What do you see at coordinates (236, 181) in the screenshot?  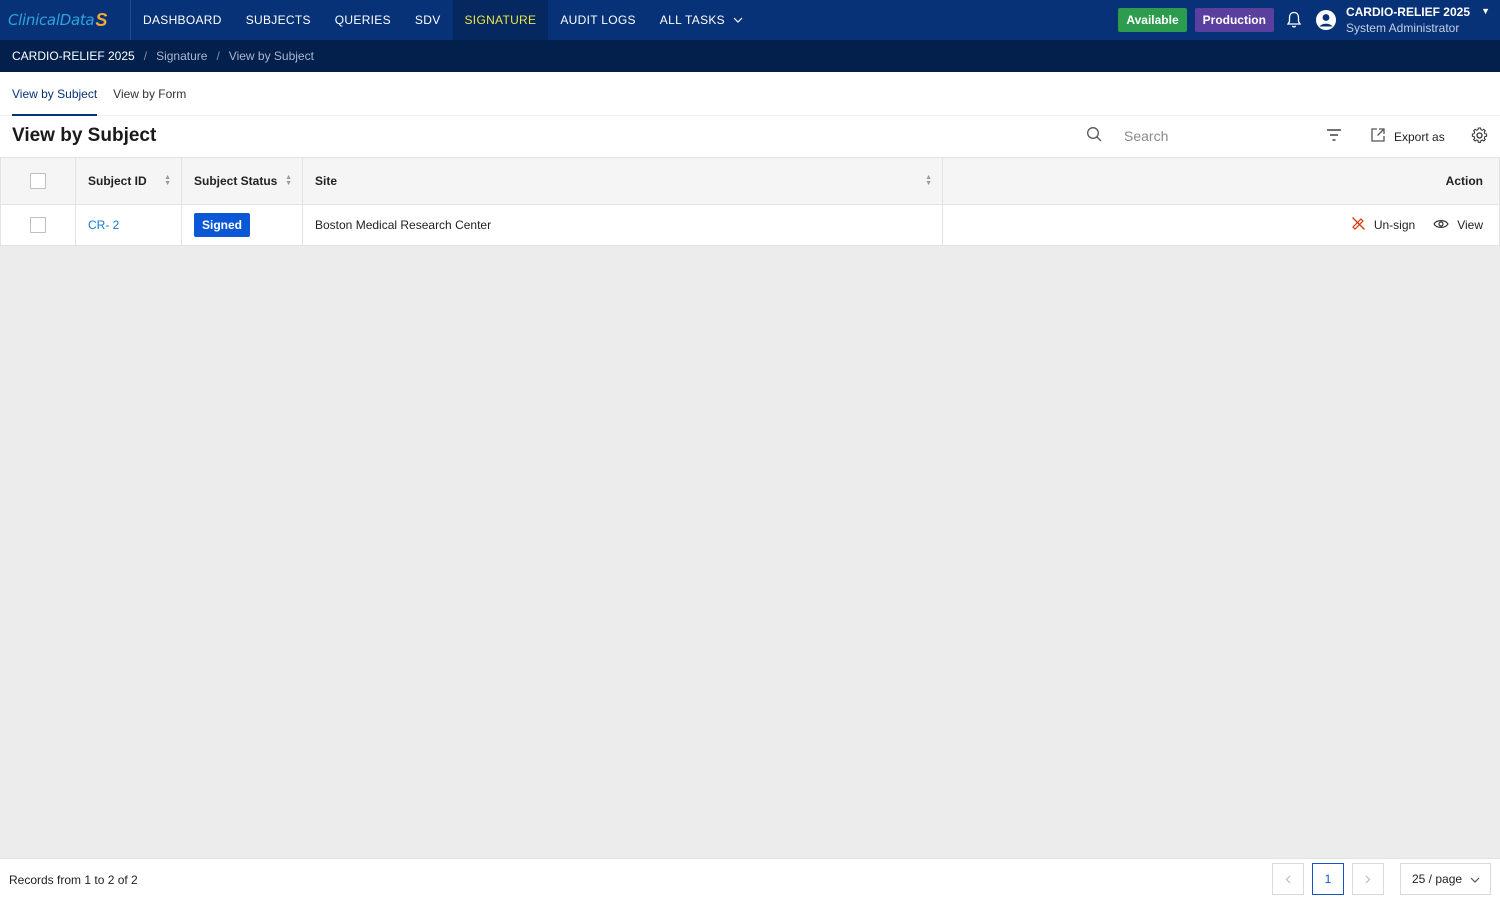 I see `column-label: Subject Status` at bounding box center [236, 181].